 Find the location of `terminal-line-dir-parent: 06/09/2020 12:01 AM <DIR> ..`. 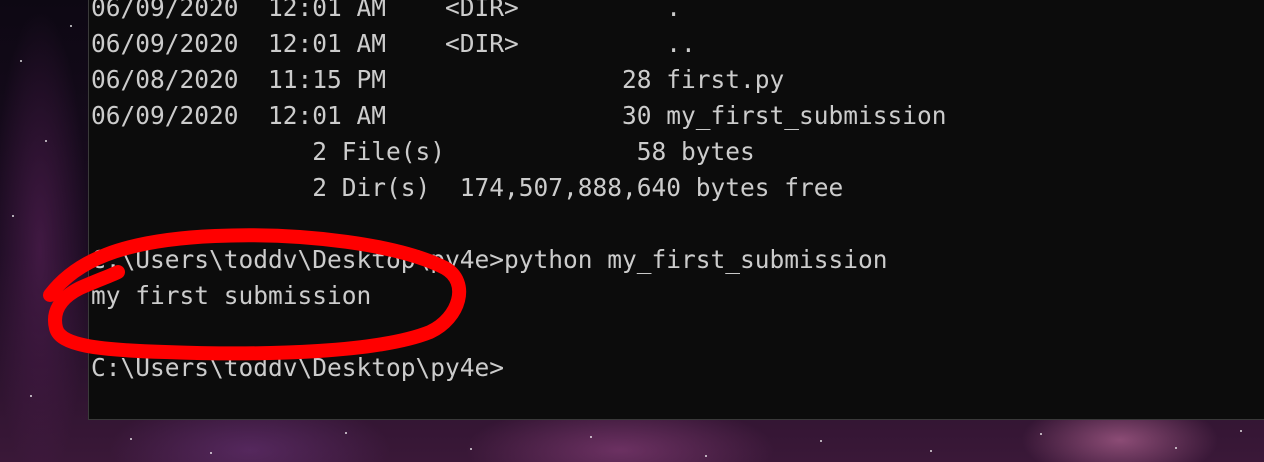

terminal-line-dir-parent: 06/09/2020 12:01 AM <DIR> .. is located at coordinates (393, 43).